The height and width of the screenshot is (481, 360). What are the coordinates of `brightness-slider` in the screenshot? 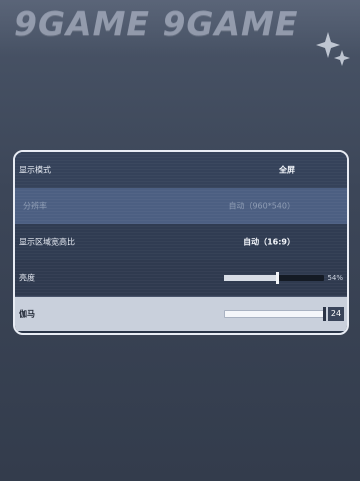 It's located at (274, 278).